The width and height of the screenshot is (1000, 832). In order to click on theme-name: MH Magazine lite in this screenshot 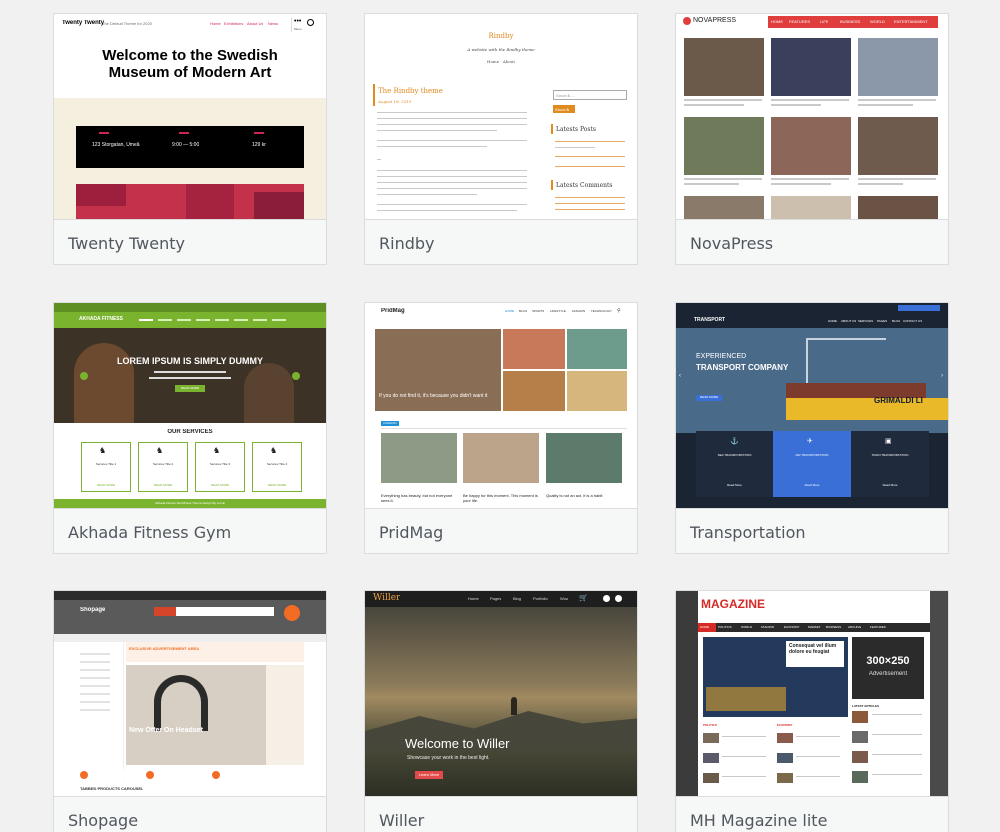, I will do `click(759, 820)`.